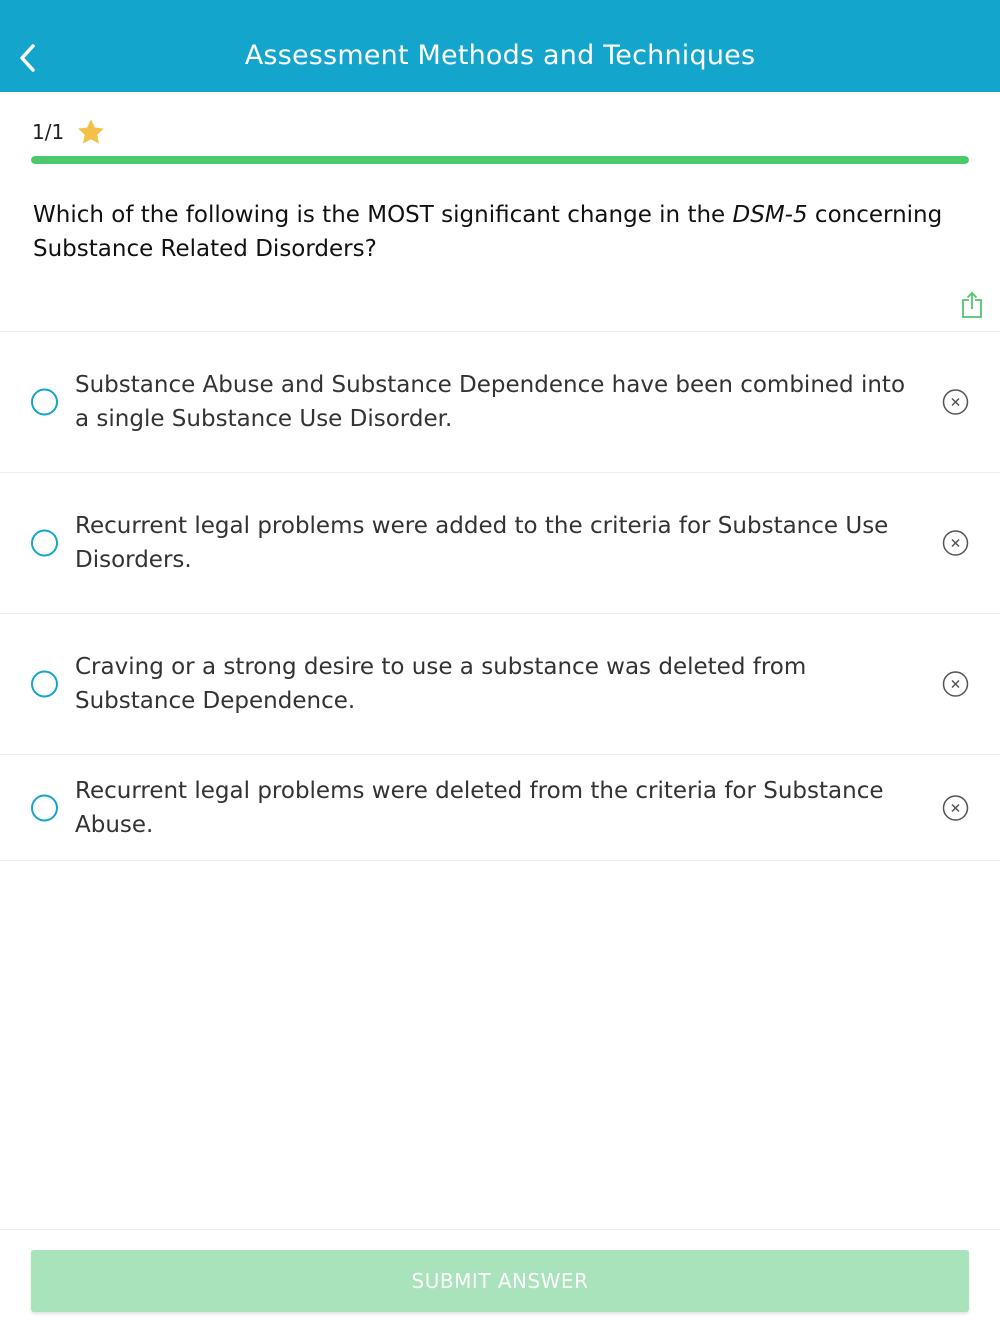 This screenshot has height=1334, width=1000. I want to click on app-header: Assessment Methods and Techniques, so click(500, 46).